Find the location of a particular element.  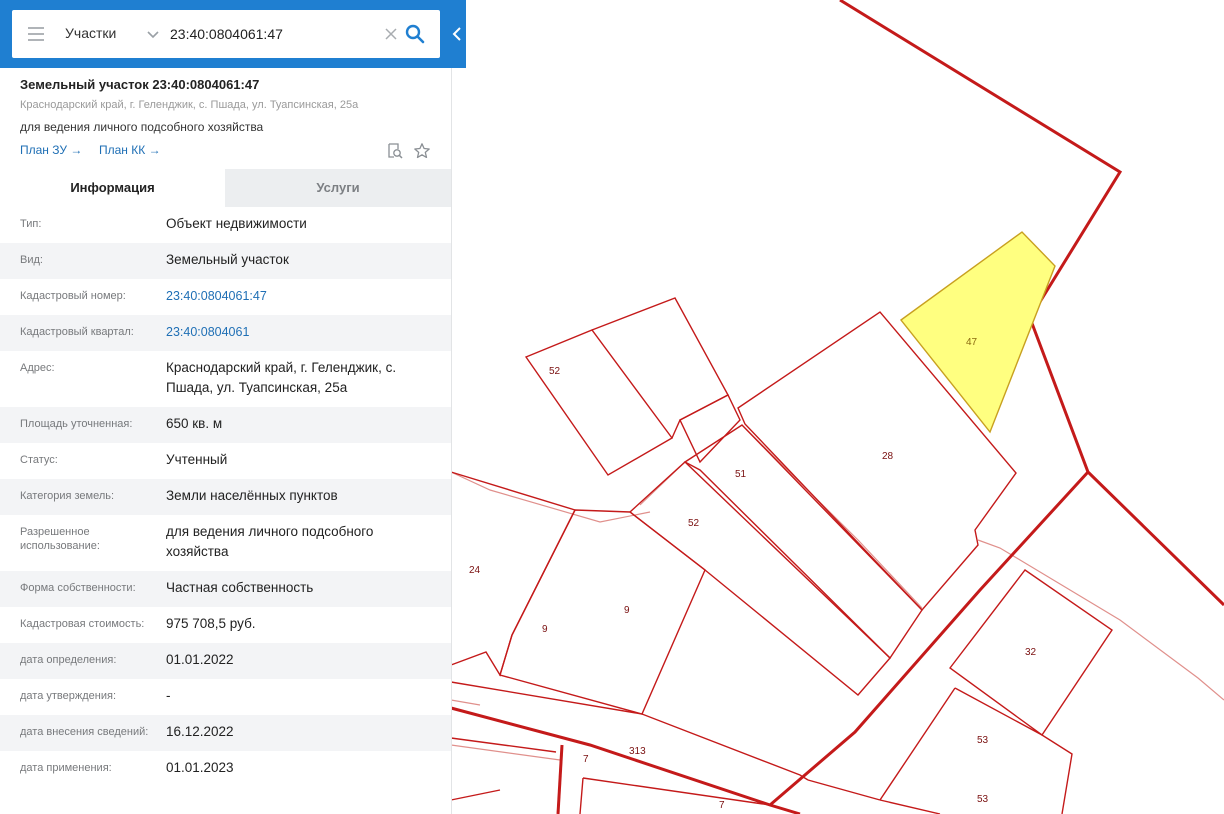

info-row: дата применения: 01.01.2023 is located at coordinates (225, 769).